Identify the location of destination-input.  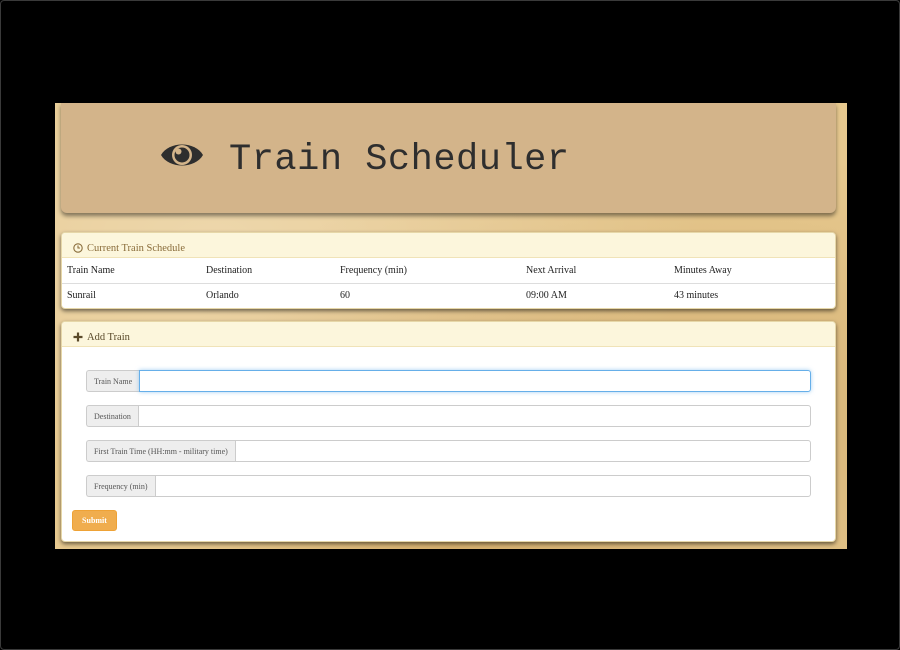
(474, 416).